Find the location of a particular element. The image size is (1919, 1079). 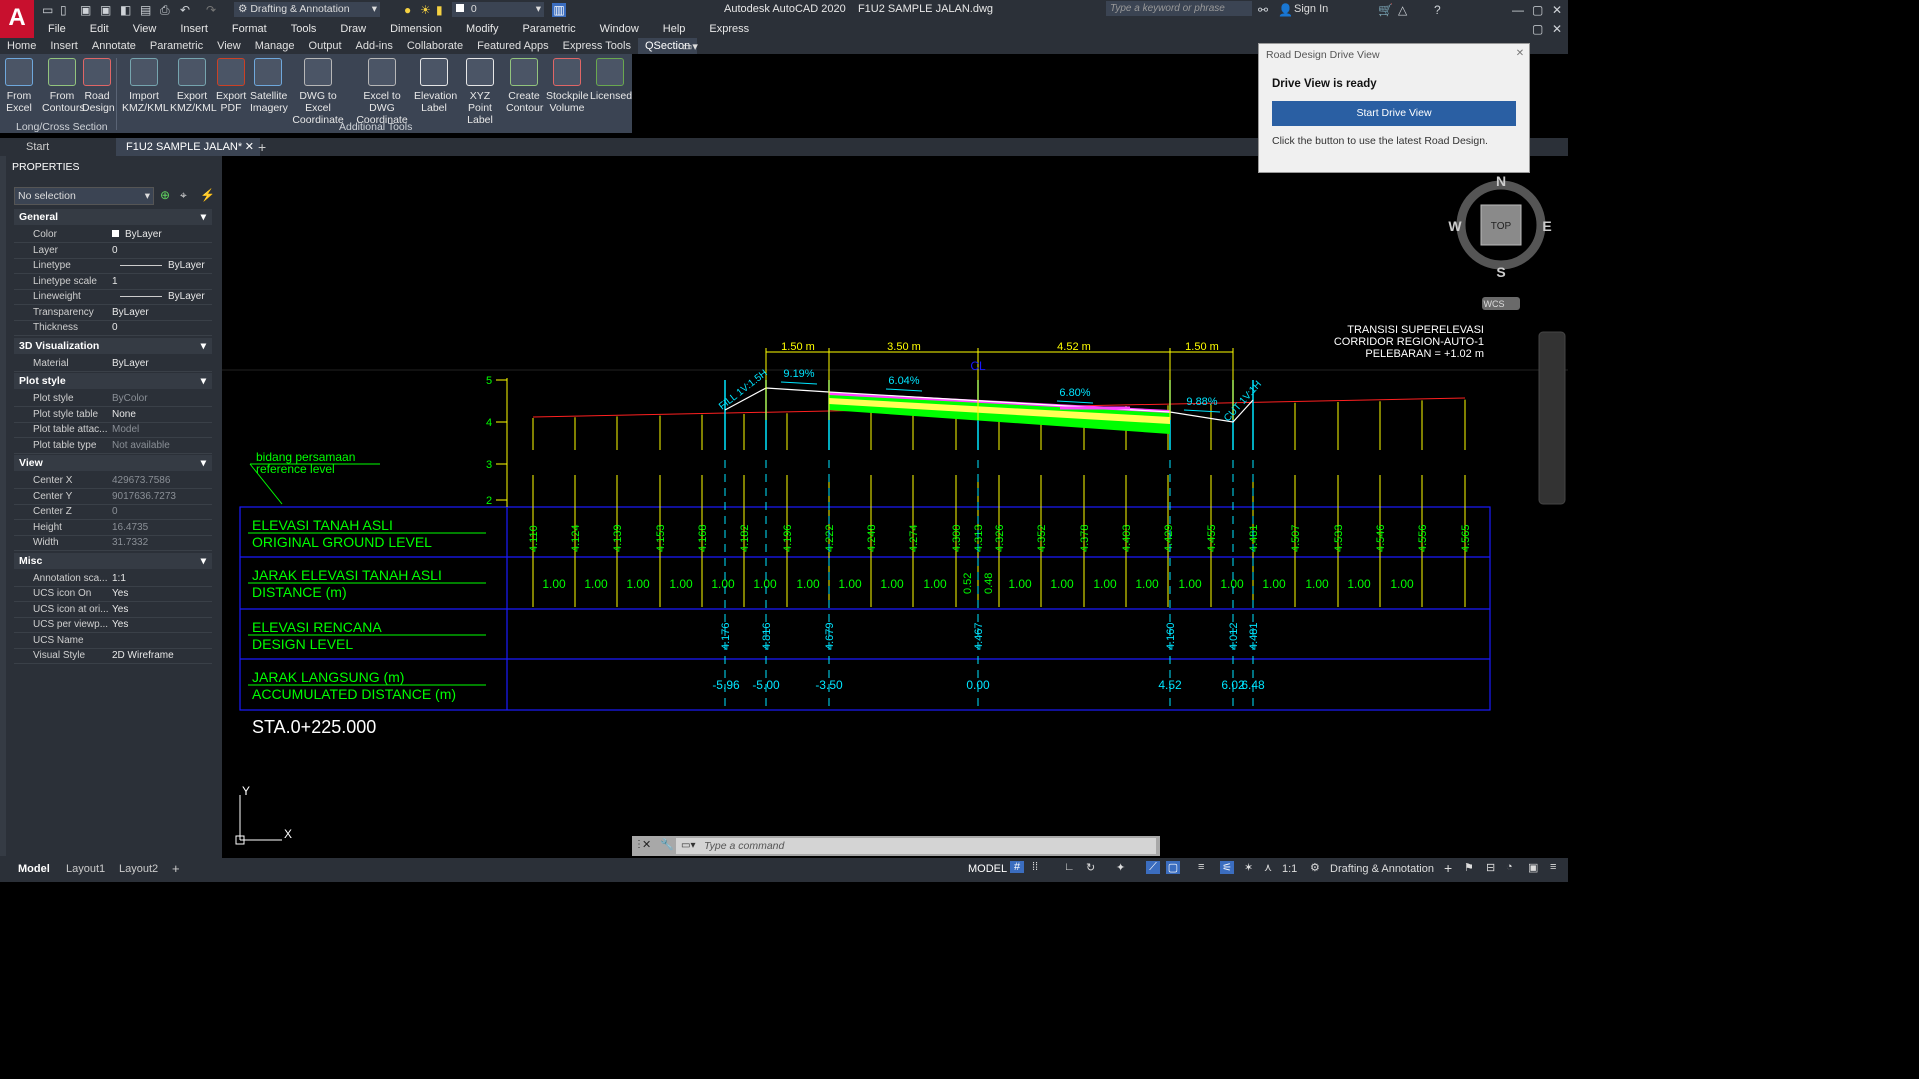

plot-icon: ▤ is located at coordinates (145, 10).